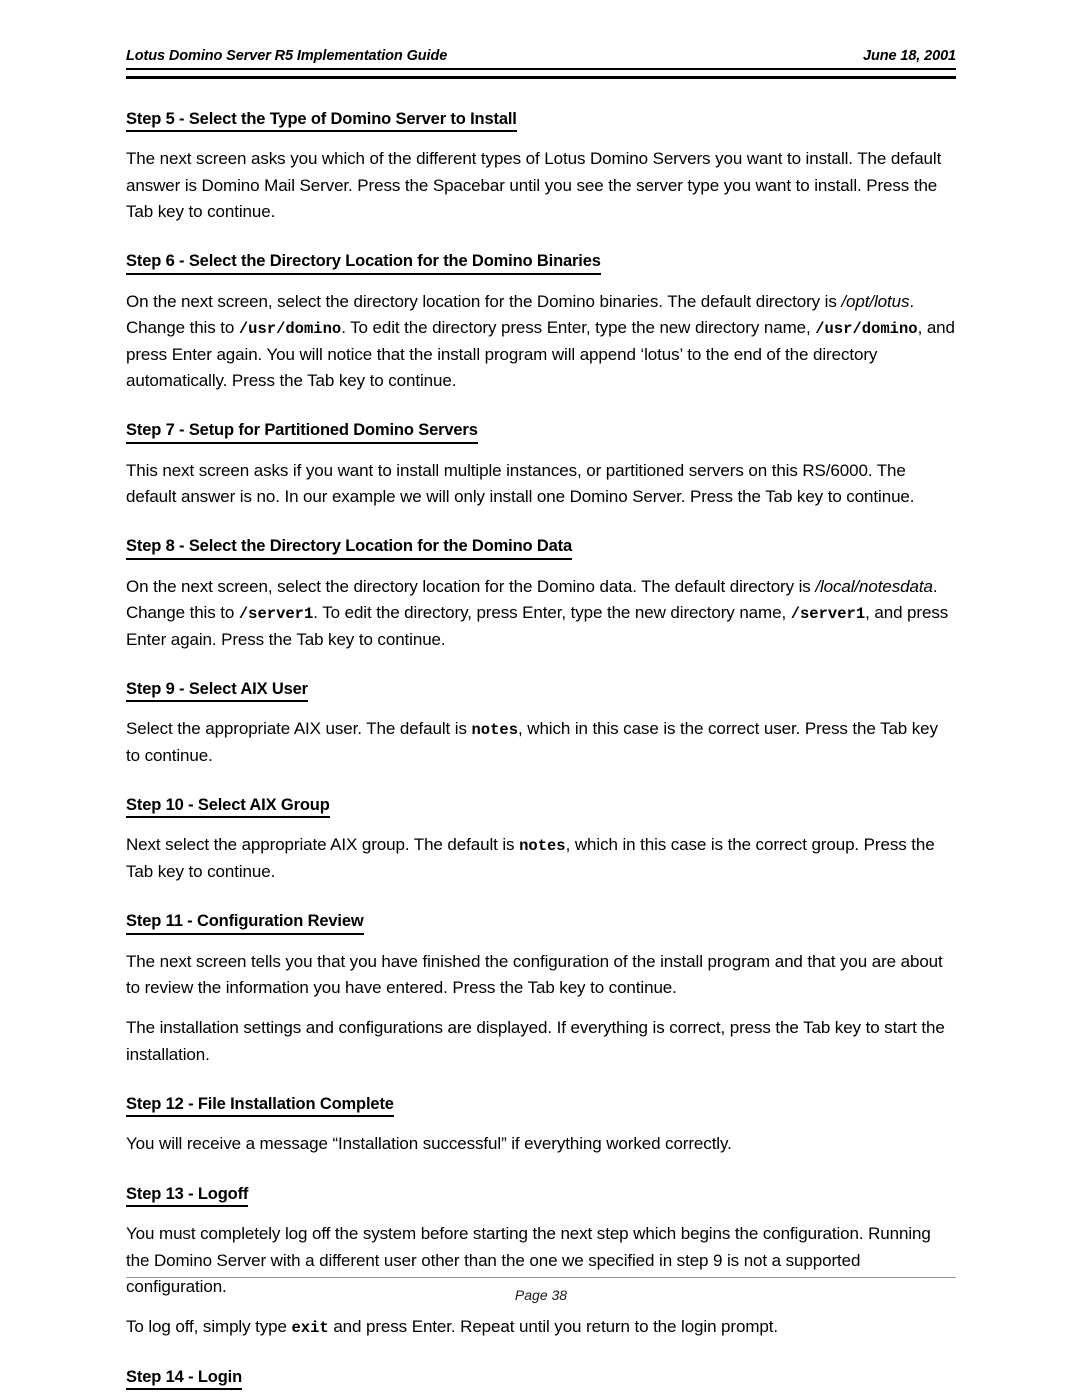 The width and height of the screenshot is (1080, 1397). What do you see at coordinates (874, 586) in the screenshot?
I see `emphasis-run: /local/notesdata` at bounding box center [874, 586].